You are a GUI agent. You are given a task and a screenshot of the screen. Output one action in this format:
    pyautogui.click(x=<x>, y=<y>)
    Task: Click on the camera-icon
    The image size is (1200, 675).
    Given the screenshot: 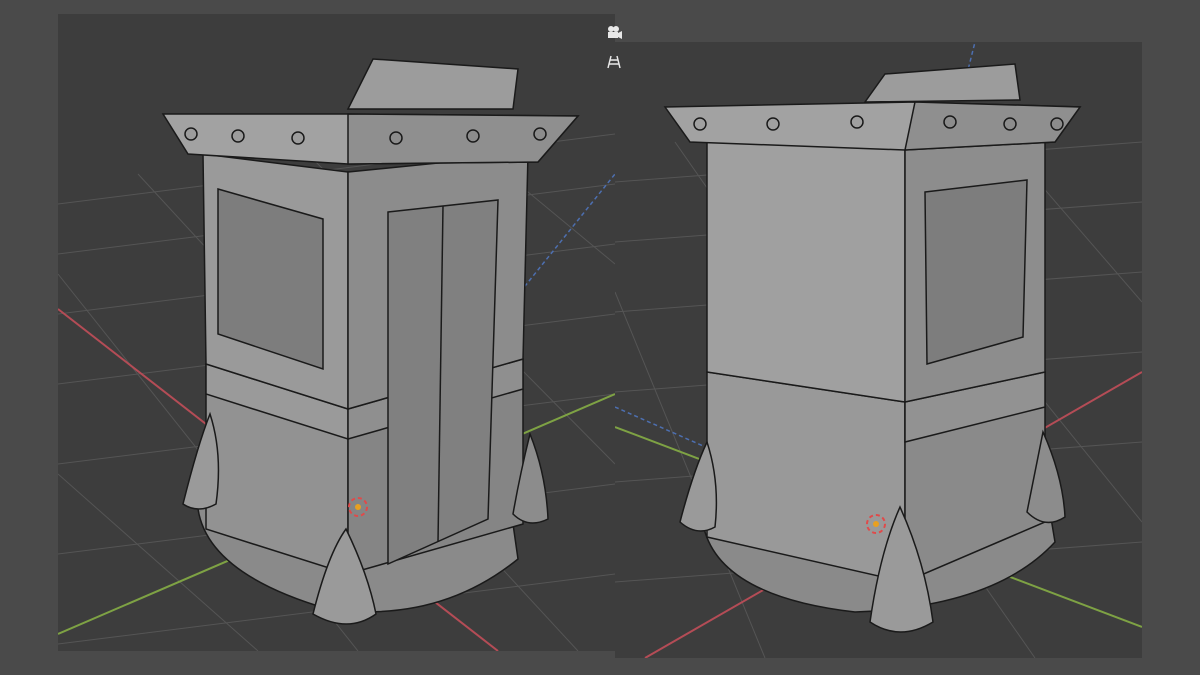 What is the action you would take?
    pyautogui.click(x=614, y=32)
    